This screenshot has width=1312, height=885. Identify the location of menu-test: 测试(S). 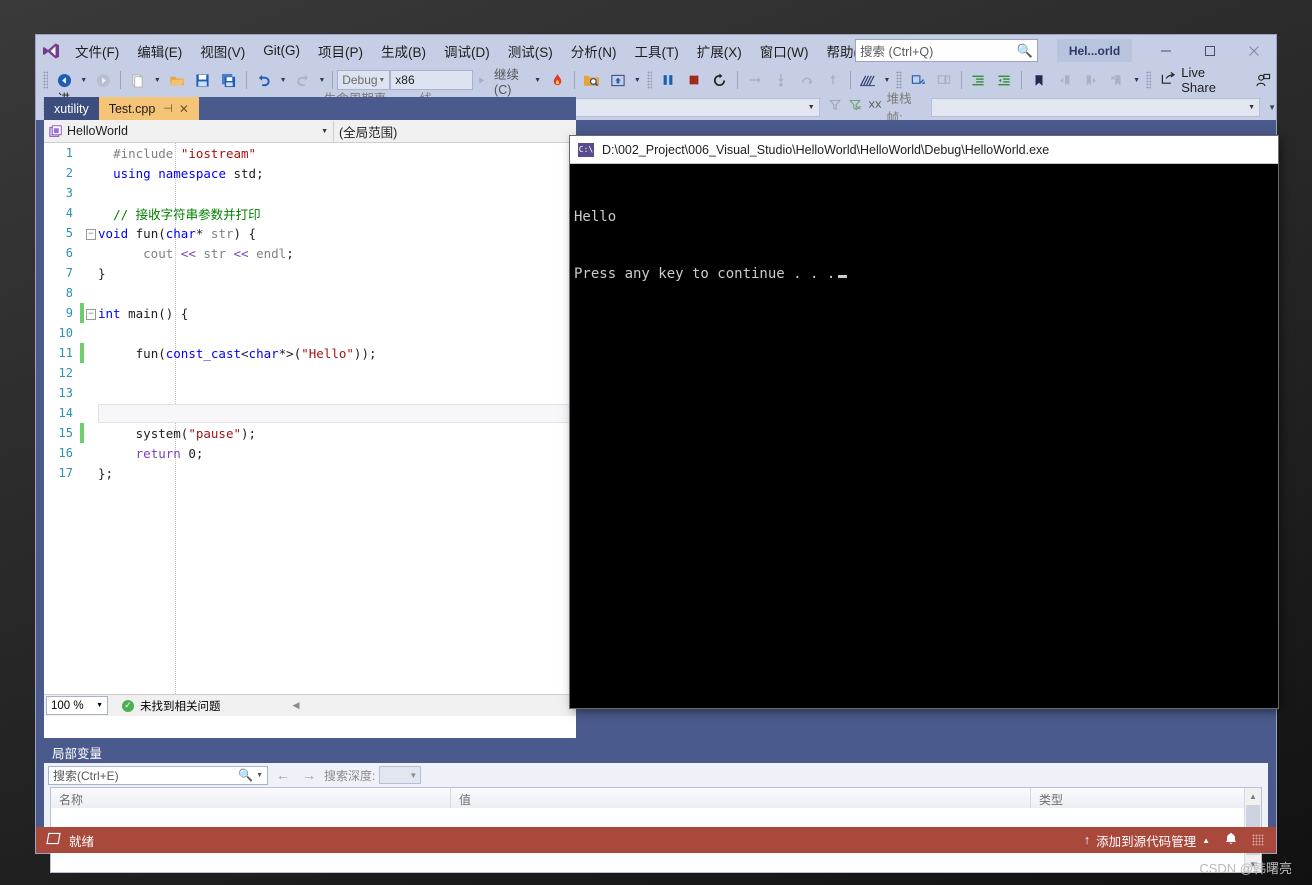
(530, 51).